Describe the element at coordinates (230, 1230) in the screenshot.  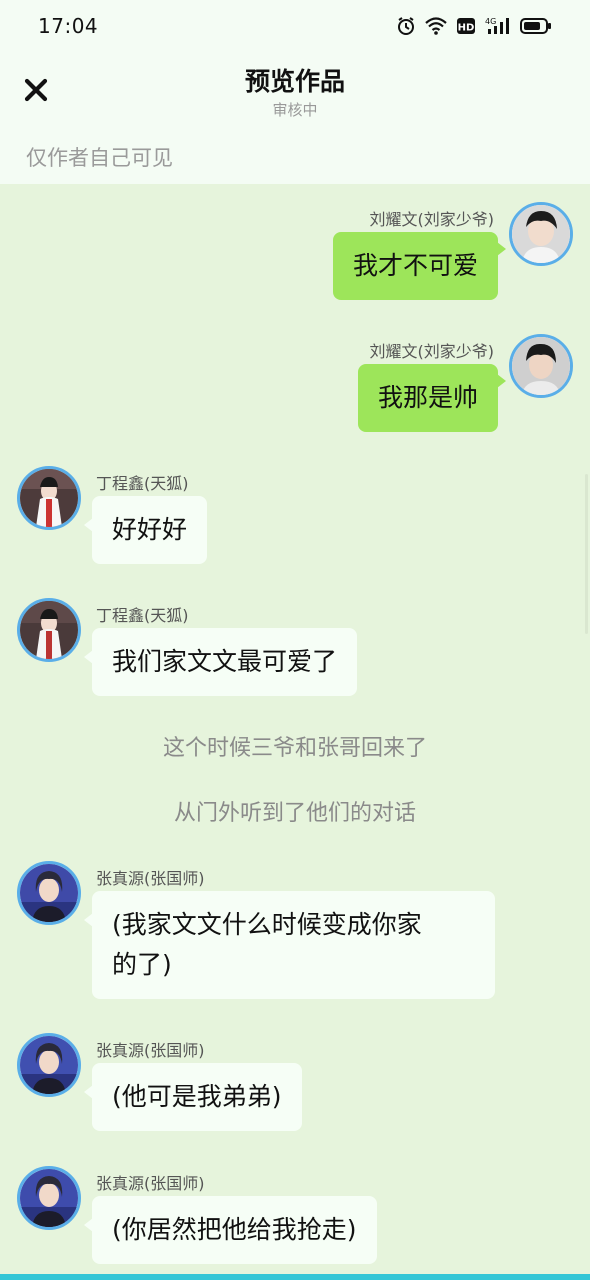
I see `message-bubble: (你居然把他给我抢走)` at that location.